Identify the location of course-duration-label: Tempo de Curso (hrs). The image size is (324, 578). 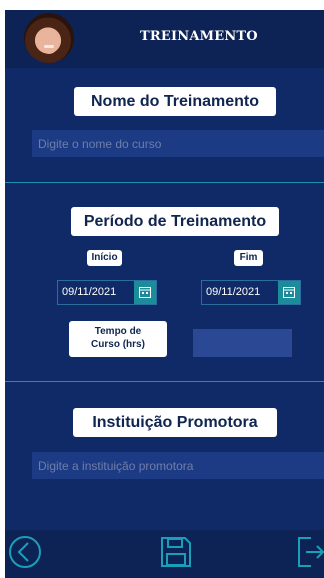
(118, 339).